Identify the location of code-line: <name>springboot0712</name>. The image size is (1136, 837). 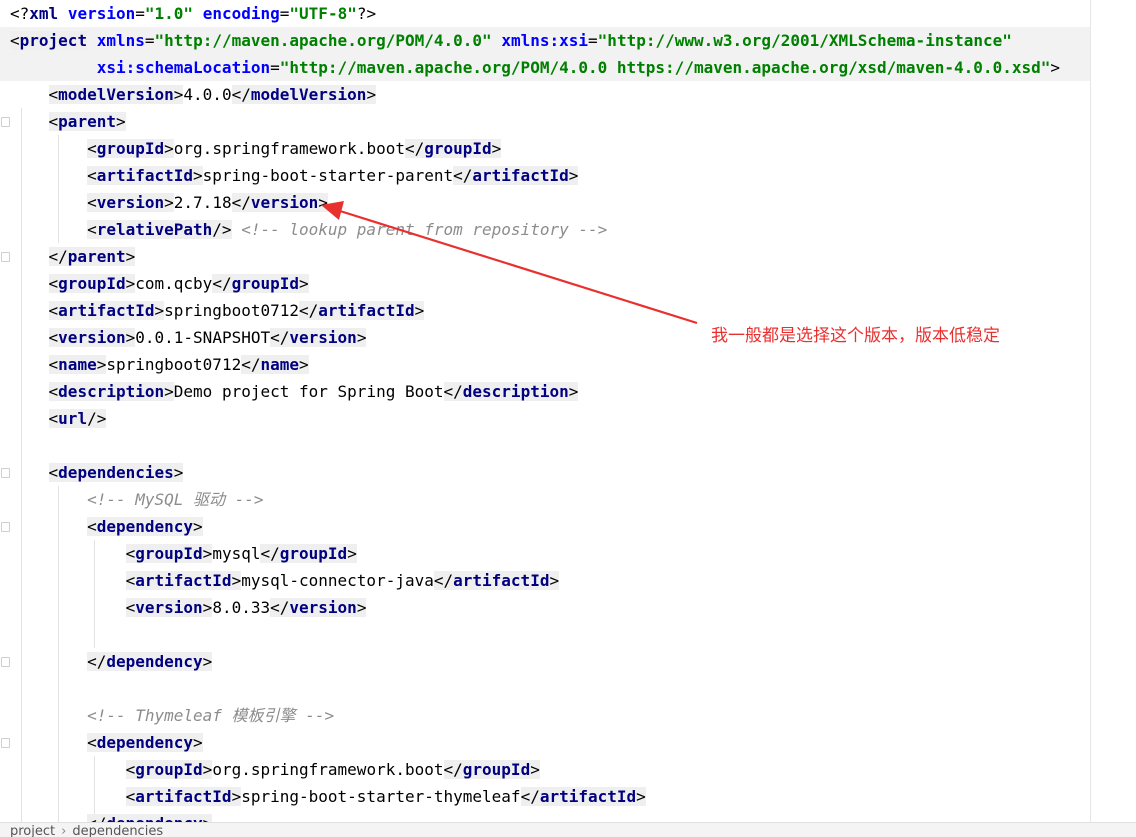
(154, 364).